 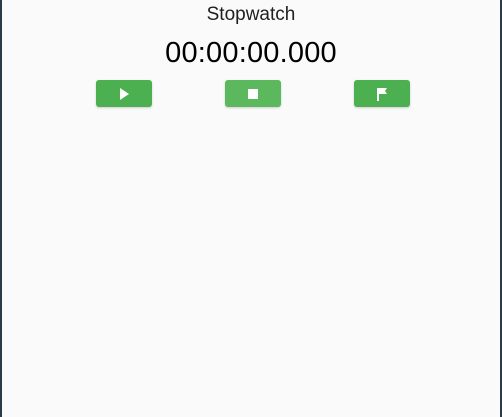 I want to click on stop-icon, so click(x=253, y=94).